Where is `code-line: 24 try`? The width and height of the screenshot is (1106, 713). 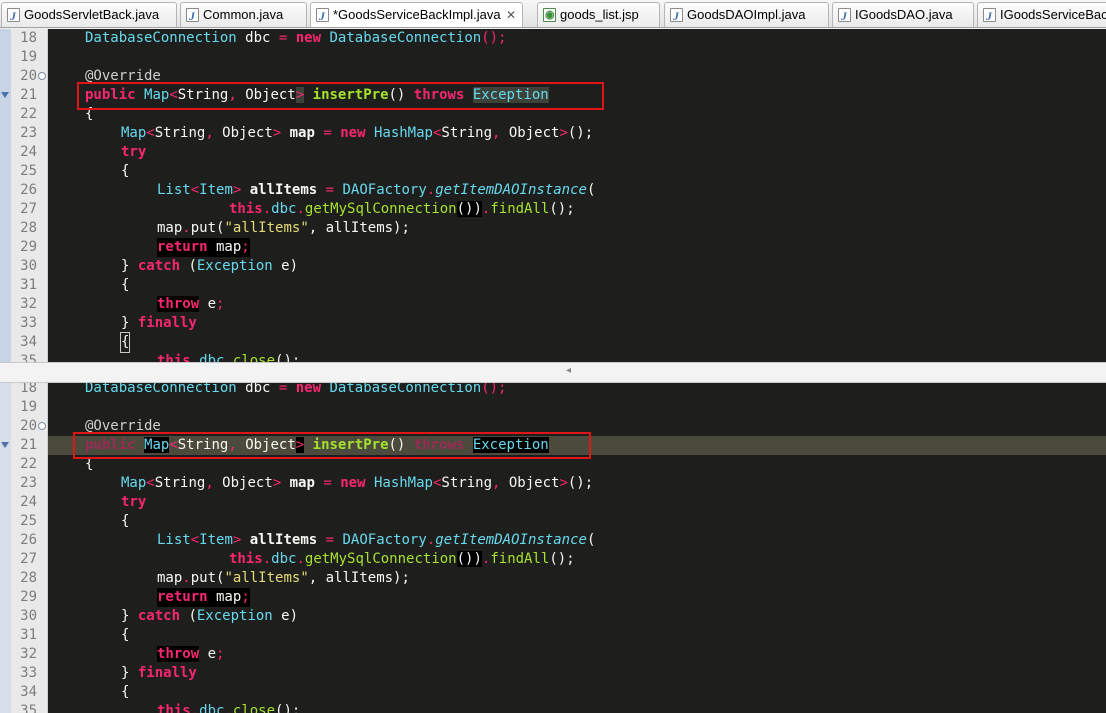 code-line: 24 try is located at coordinates (553, 152).